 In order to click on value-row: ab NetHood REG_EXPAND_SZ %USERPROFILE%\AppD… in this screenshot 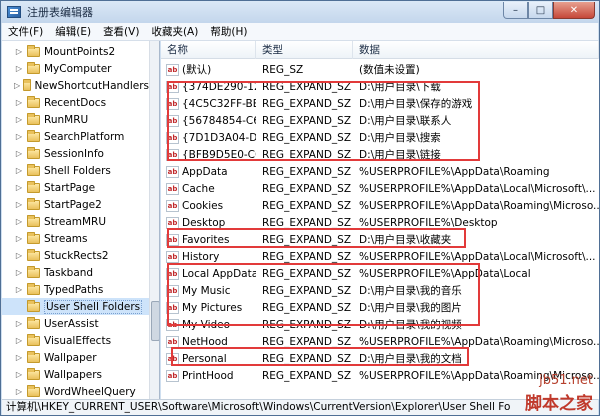, I will do `click(380, 341)`.